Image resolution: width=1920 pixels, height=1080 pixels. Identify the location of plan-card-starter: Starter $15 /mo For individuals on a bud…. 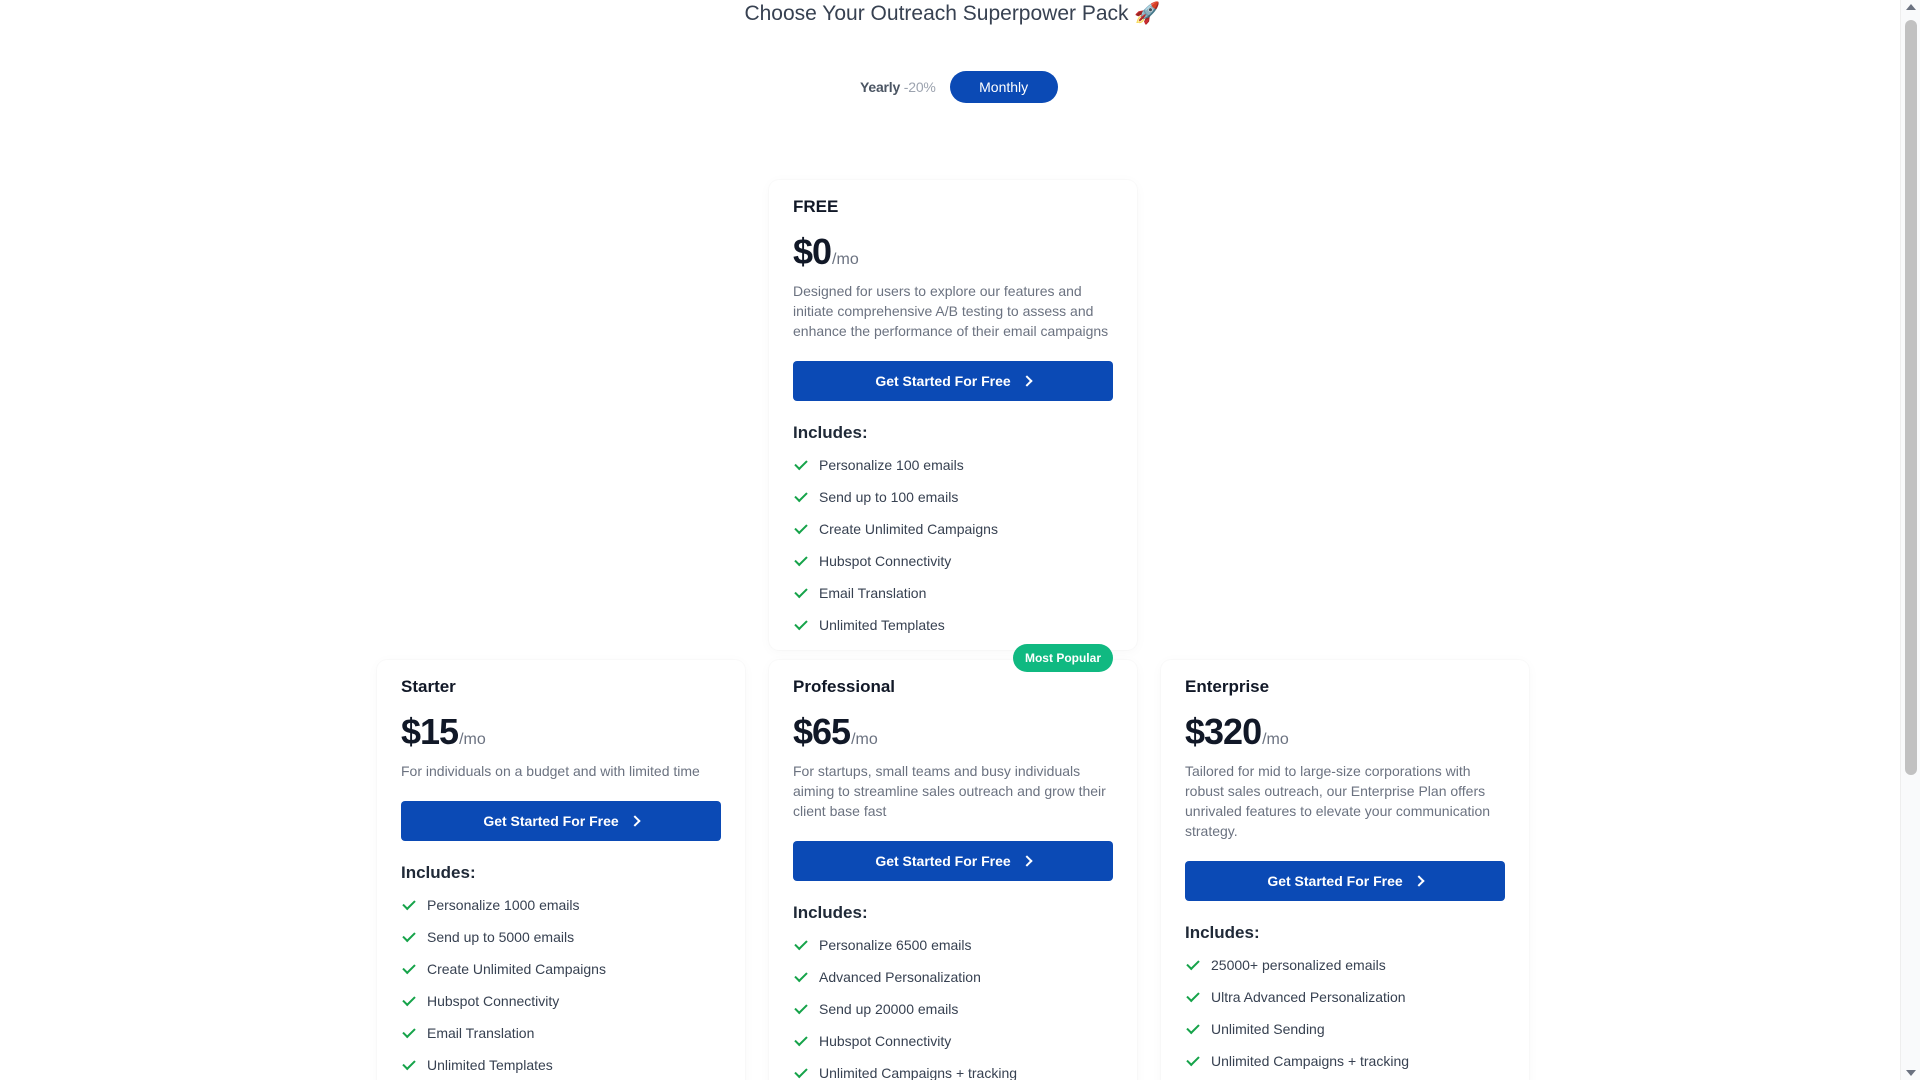
(561, 870).